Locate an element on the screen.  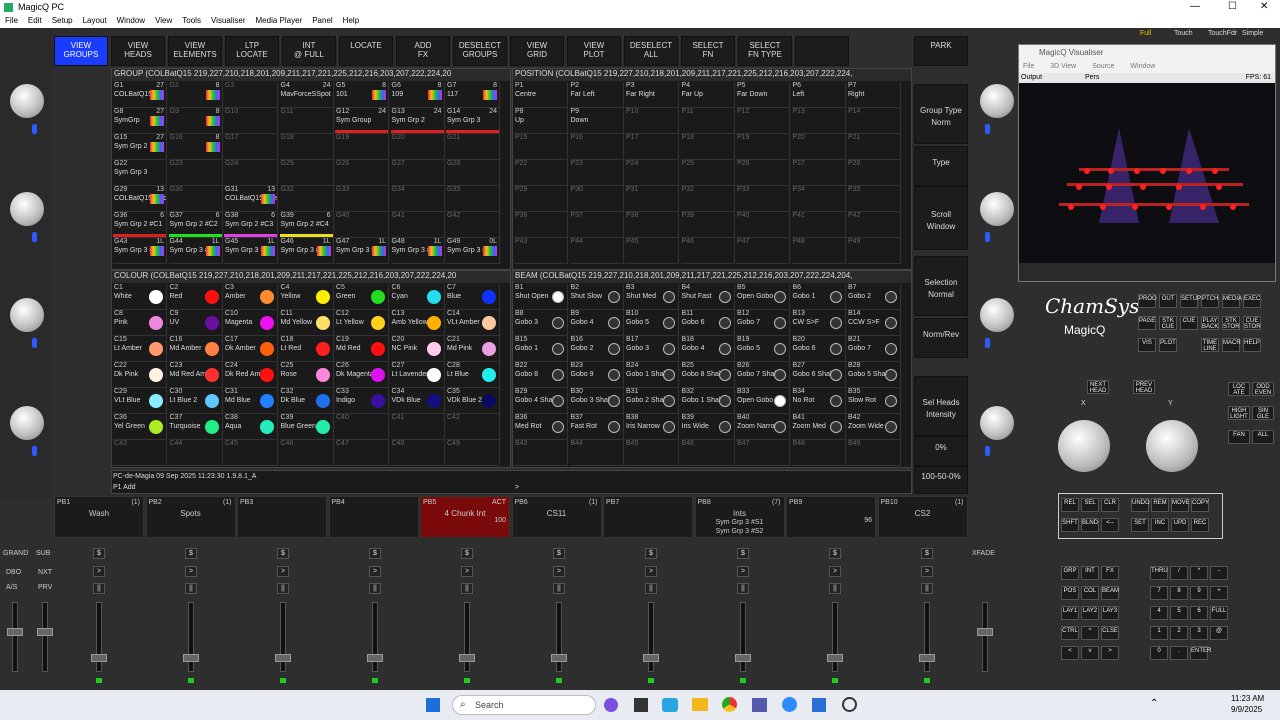
position-cell: P16 is located at coordinates (596, 147).